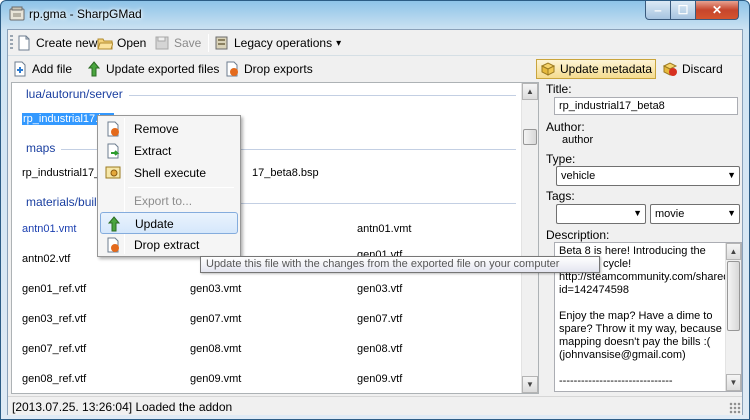 Image resolution: width=750 pixels, height=420 pixels. I want to click on menu-item-extract: Extract, so click(169, 151).